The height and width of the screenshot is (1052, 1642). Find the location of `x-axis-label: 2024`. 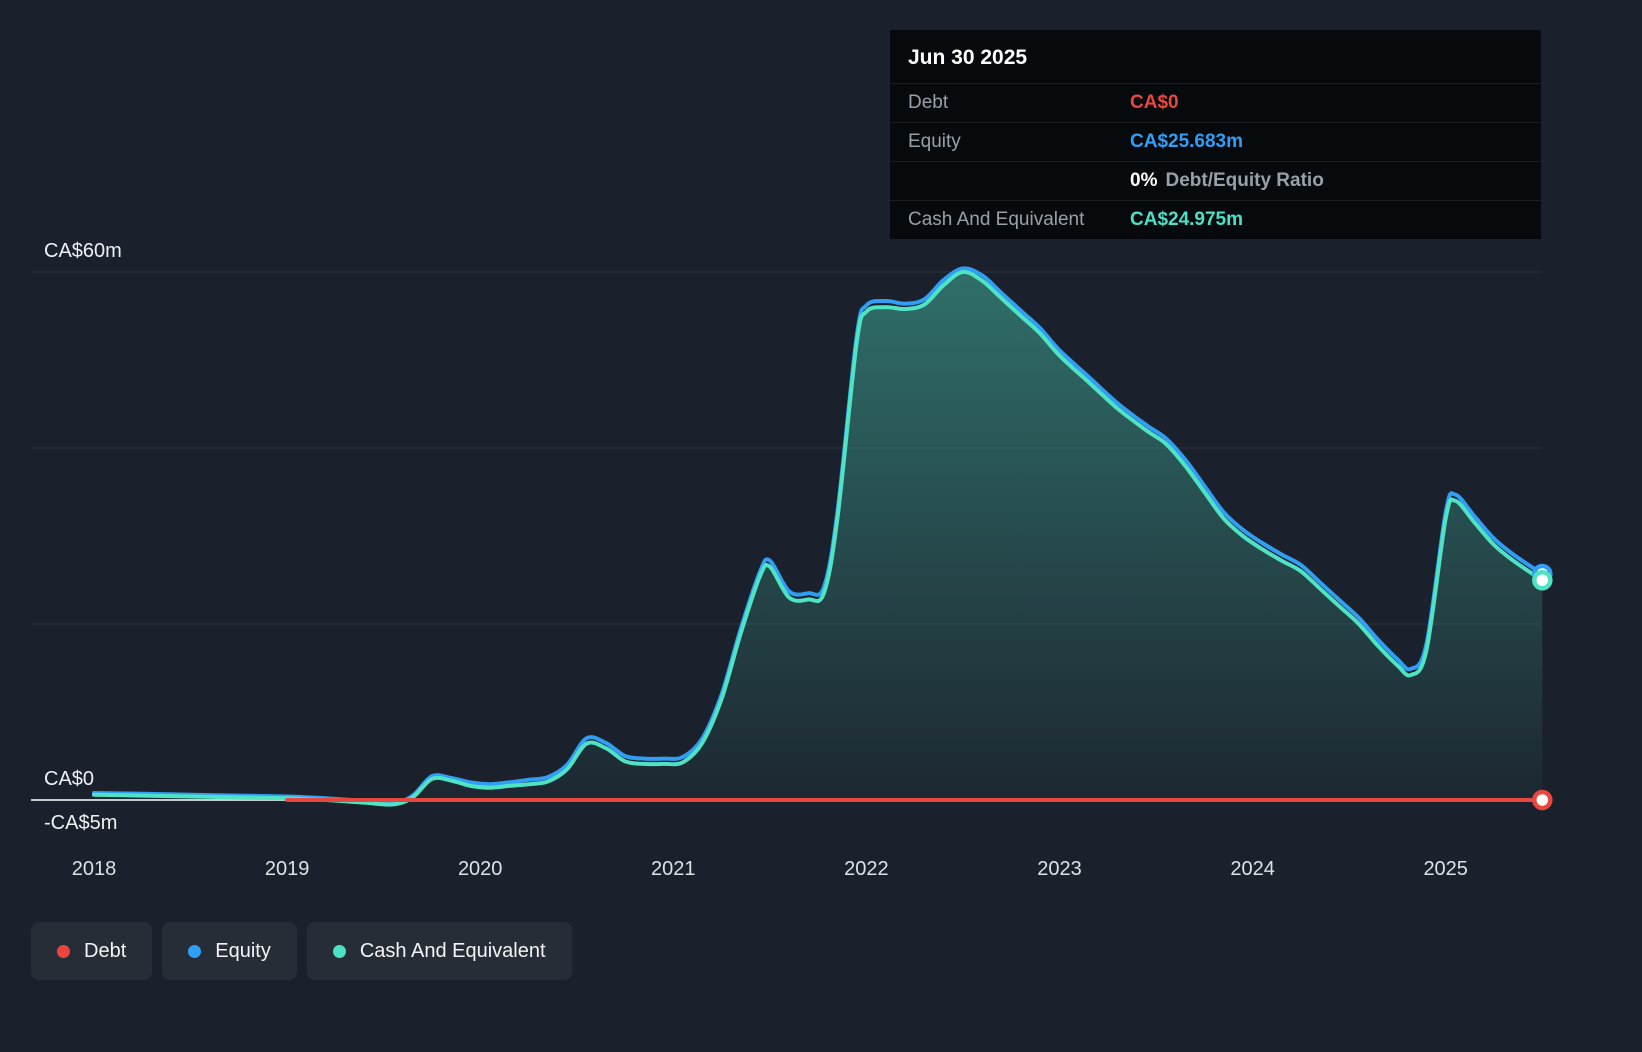

x-axis-label: 2024 is located at coordinates (1252, 869).